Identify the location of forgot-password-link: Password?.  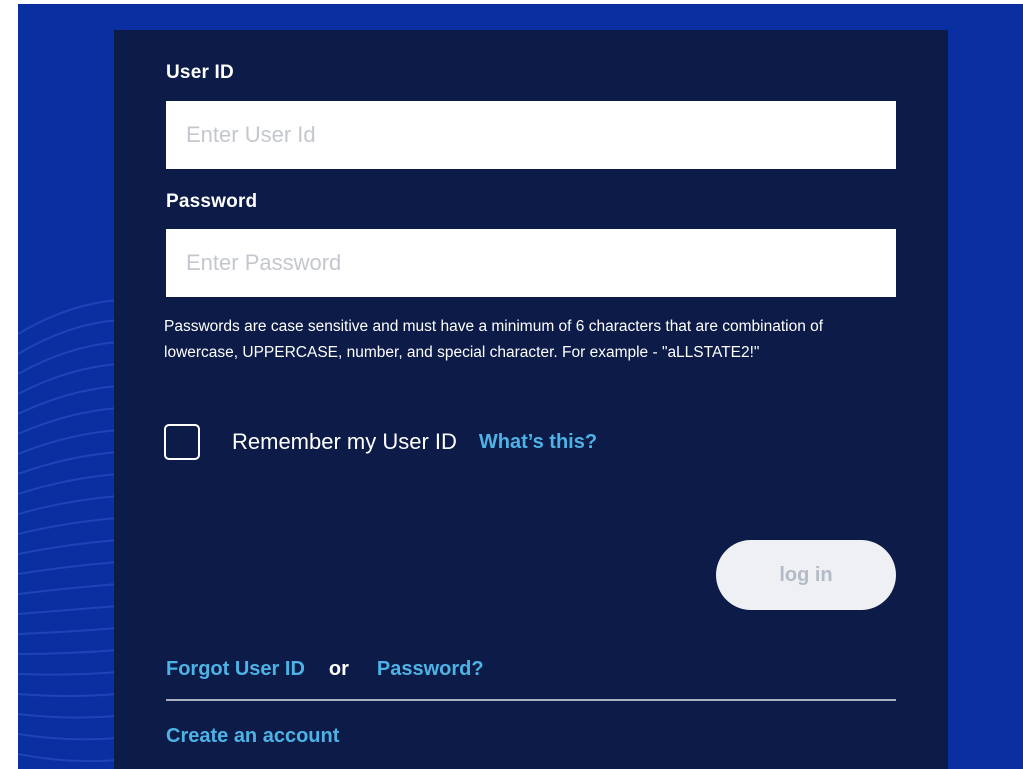
(430, 669).